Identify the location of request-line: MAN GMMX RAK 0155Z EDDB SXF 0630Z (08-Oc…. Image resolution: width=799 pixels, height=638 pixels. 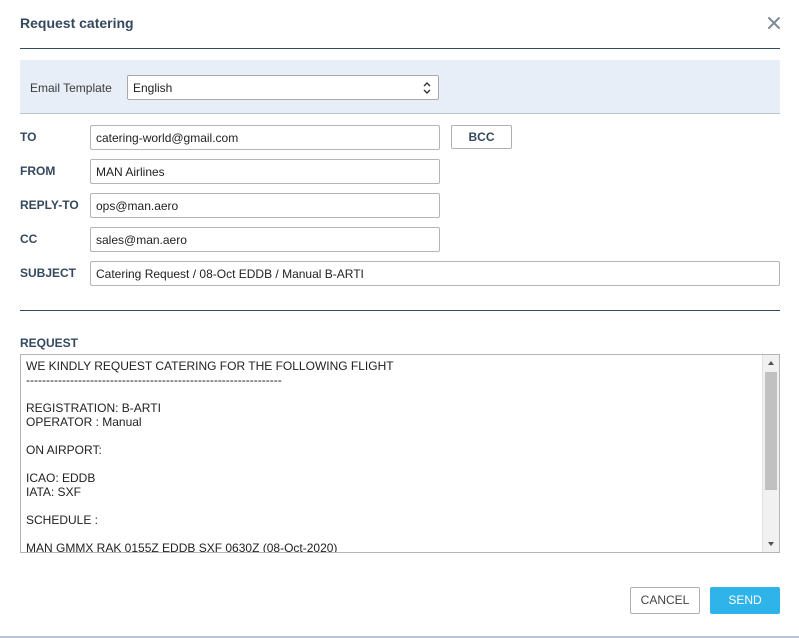
(182, 547).